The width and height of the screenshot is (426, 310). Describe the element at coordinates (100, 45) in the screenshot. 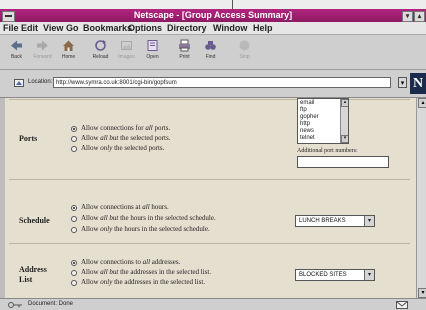

I see `reload-icon` at that location.